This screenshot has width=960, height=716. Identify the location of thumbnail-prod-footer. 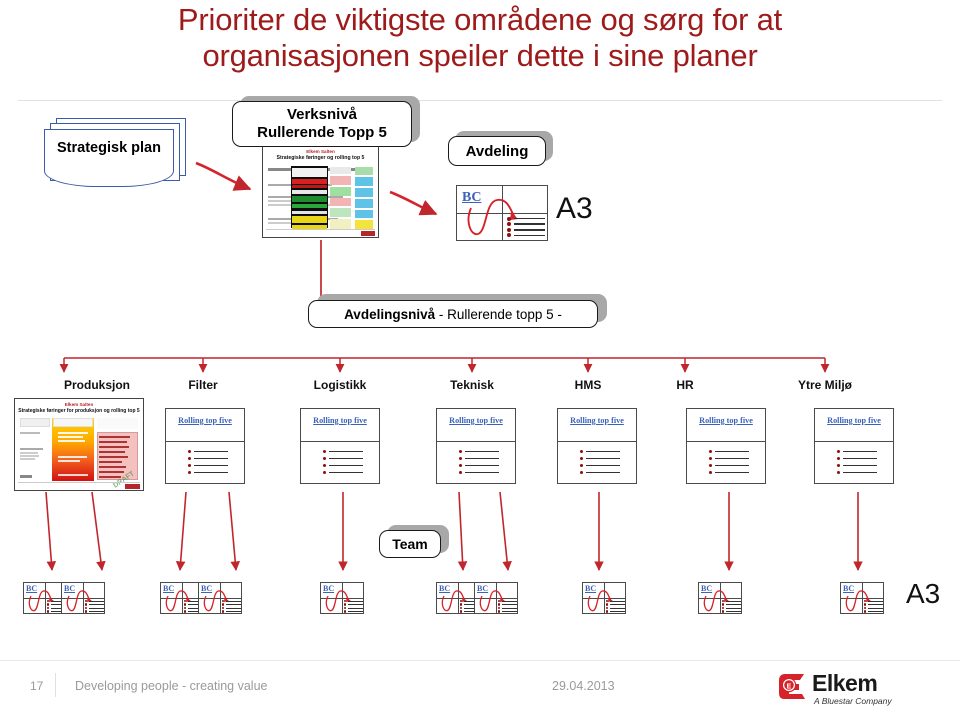
(79, 485).